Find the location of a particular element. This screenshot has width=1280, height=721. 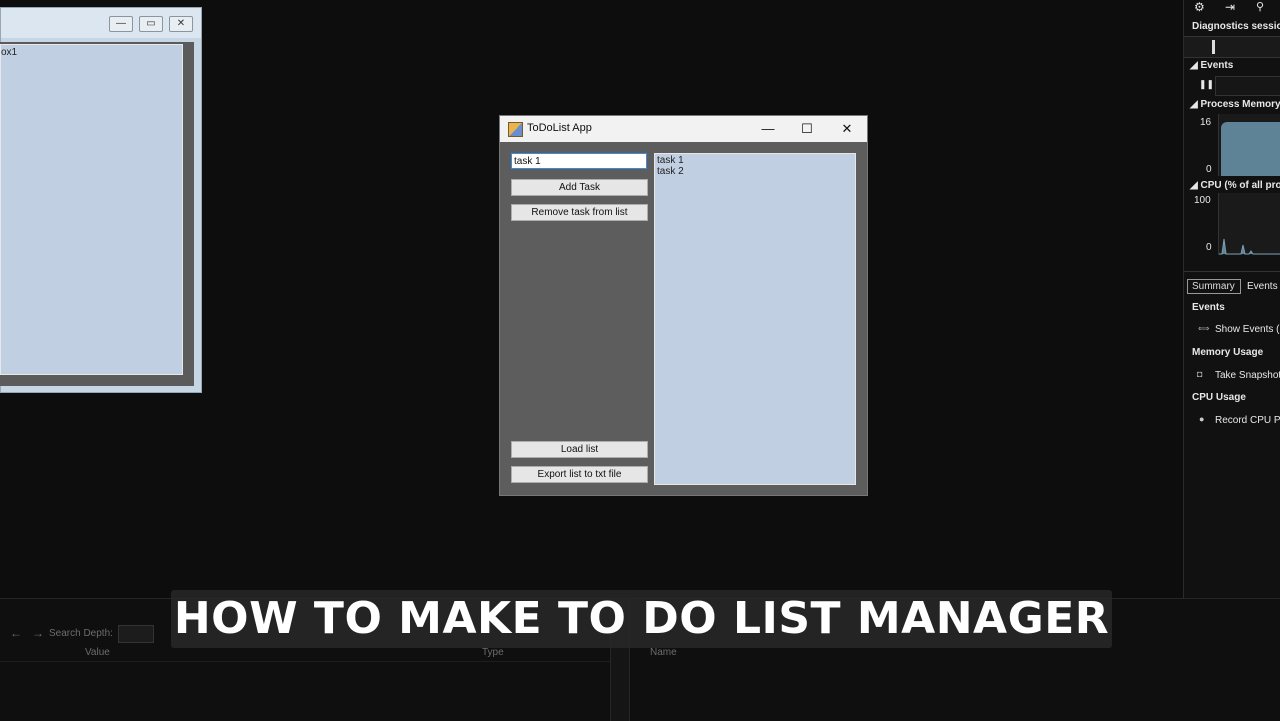

app-titlebar: ToDoList App — ☐ ✕ is located at coordinates (683, 129).